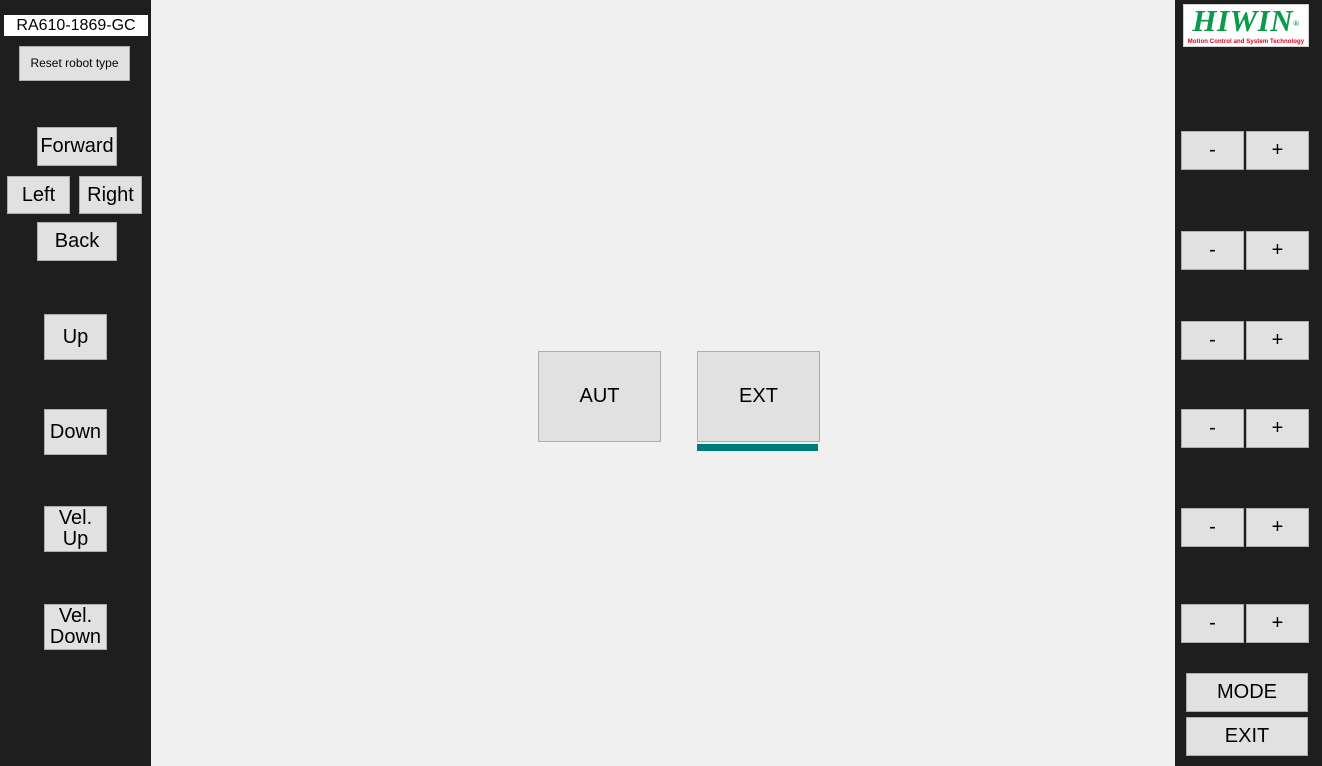 This screenshot has width=1322, height=766. I want to click on logo-wordmark: HIWIN®, so click(1246, 20).